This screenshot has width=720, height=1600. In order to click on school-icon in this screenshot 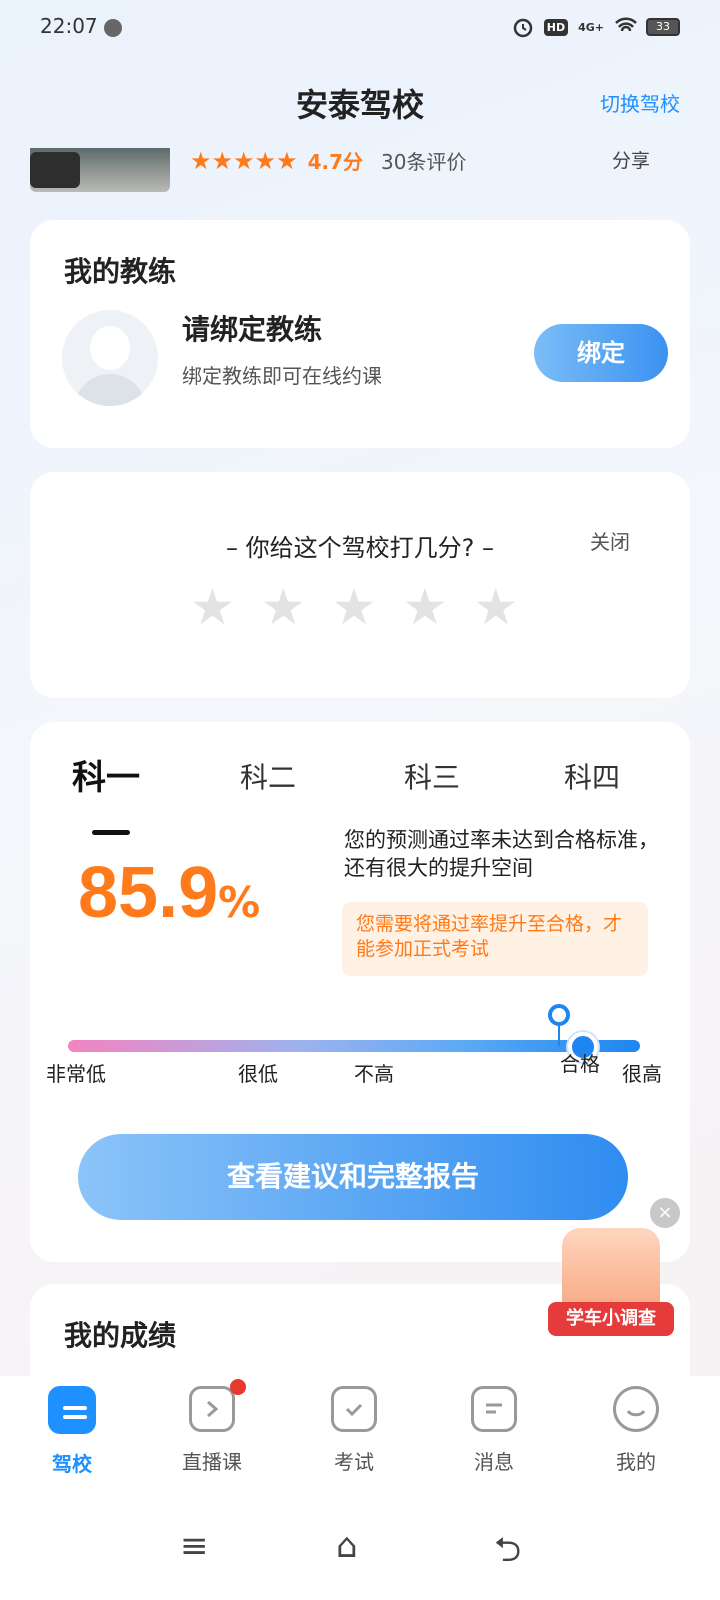, I will do `click(72, 1410)`.